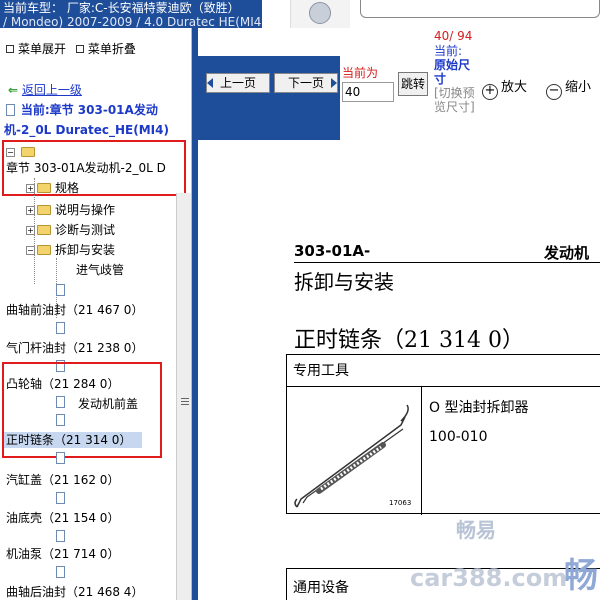 Image resolution: width=600 pixels, height=600 pixels. Describe the element at coordinates (490, 92) in the screenshot. I see `zoom-in-icon: +` at that location.